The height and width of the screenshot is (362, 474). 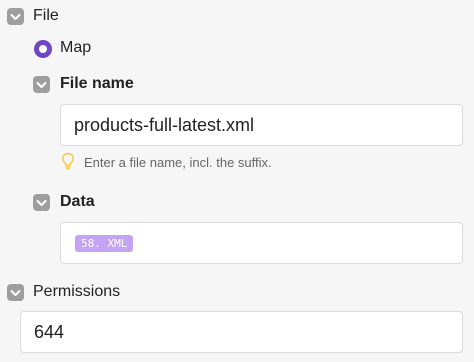 What do you see at coordinates (46, 15) in the screenshot?
I see `file-section-label: File` at bounding box center [46, 15].